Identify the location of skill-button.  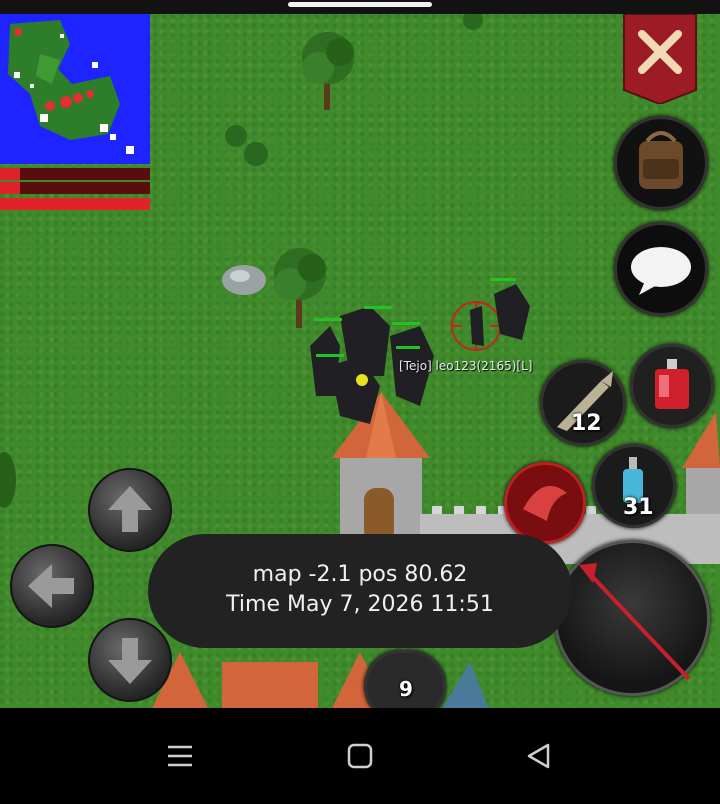
(545, 503).